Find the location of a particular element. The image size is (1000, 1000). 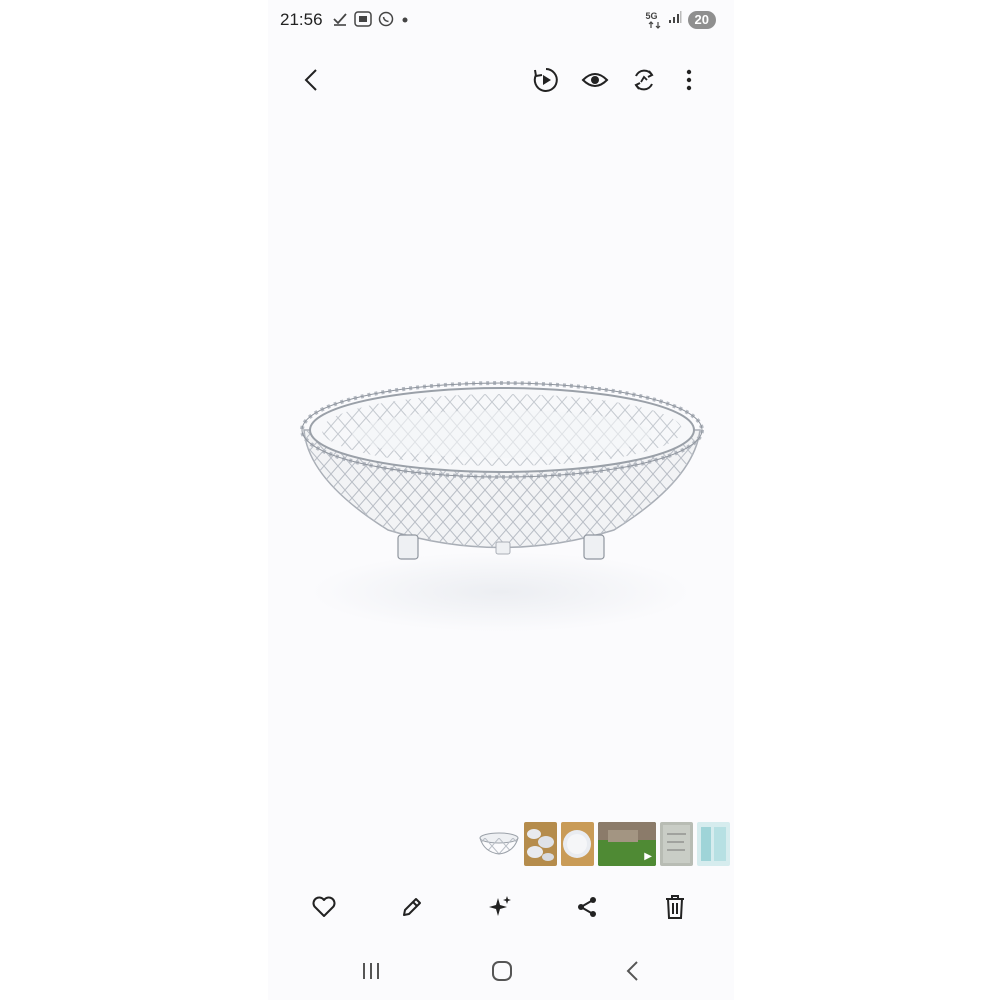

home-icon is located at coordinates (502, 973).